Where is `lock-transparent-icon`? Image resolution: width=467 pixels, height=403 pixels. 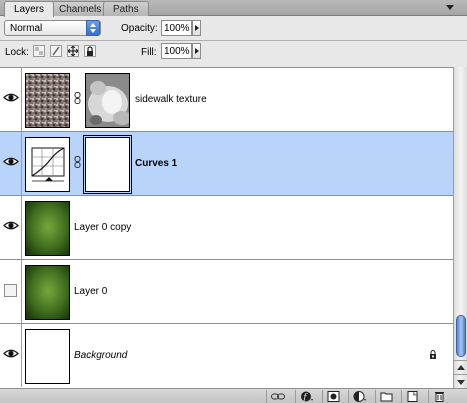 lock-transparent-icon is located at coordinates (39, 51).